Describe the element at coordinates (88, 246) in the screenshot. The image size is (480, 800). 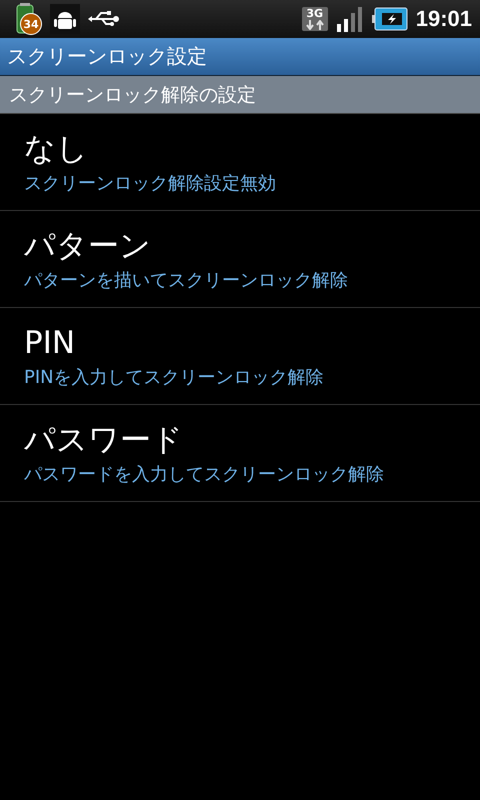
I see `option-title: パターン` at that location.